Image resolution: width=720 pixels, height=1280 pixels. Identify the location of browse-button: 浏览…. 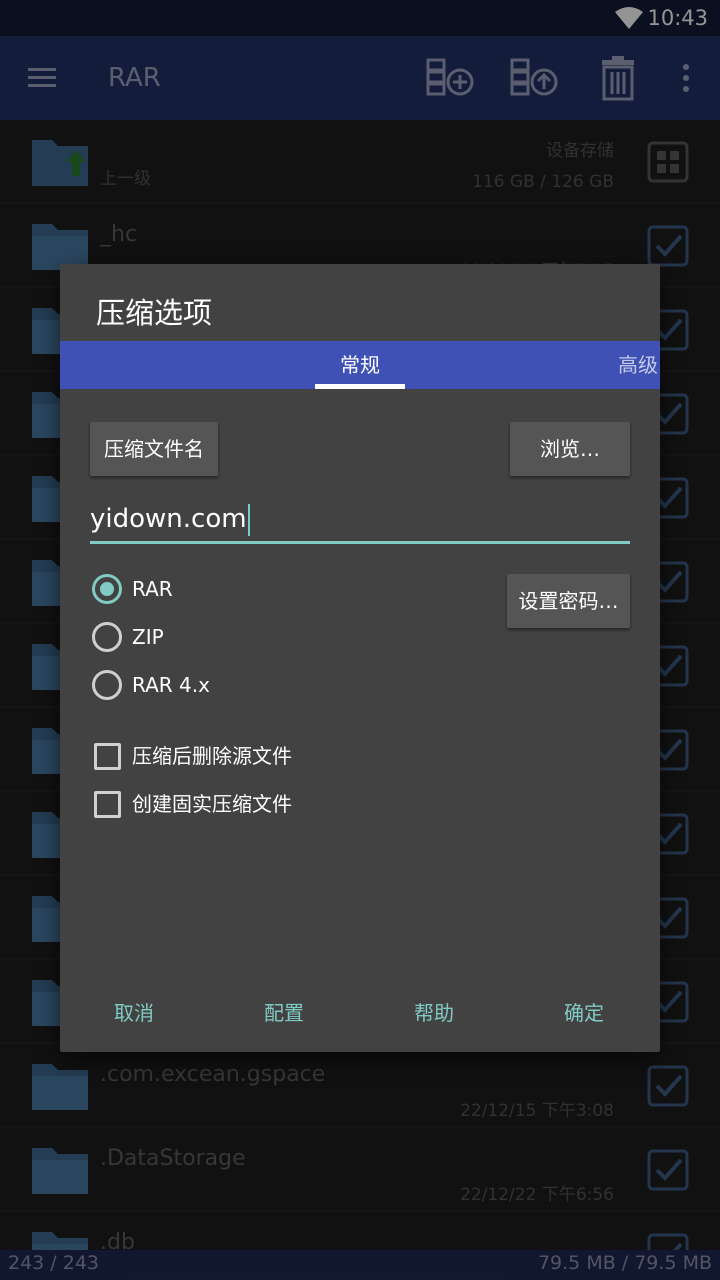
(570, 449).